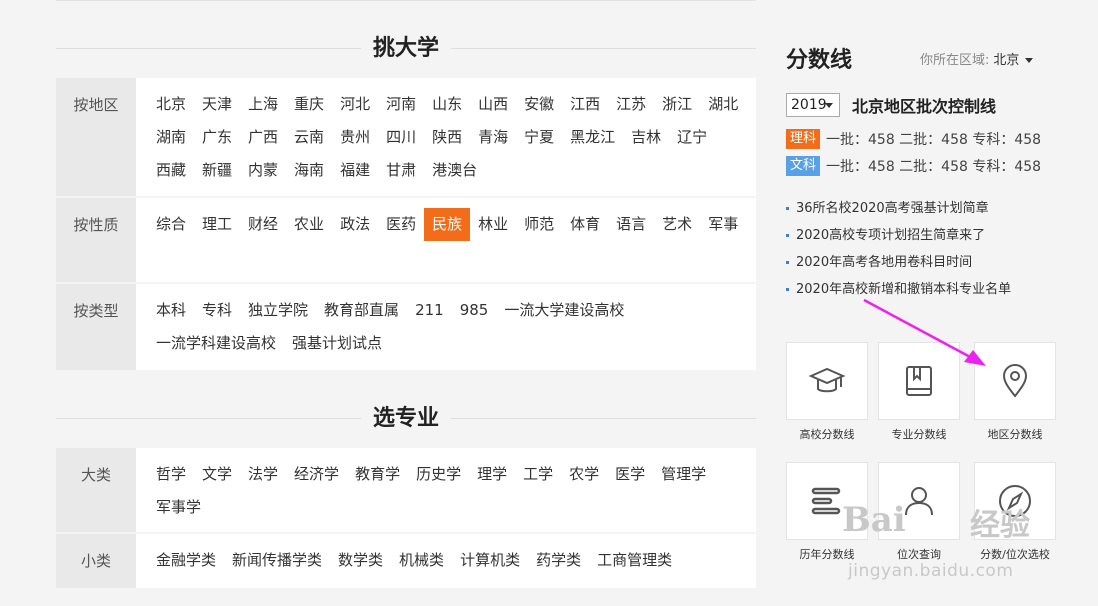 The width and height of the screenshot is (1098, 606). What do you see at coordinates (217, 137) in the screenshot?
I see `filter-option: 广东` at bounding box center [217, 137].